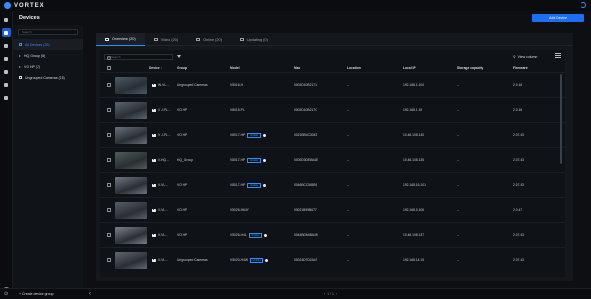  Describe the element at coordinates (6, 32) in the screenshot. I see `rail-item-devices` at that location.